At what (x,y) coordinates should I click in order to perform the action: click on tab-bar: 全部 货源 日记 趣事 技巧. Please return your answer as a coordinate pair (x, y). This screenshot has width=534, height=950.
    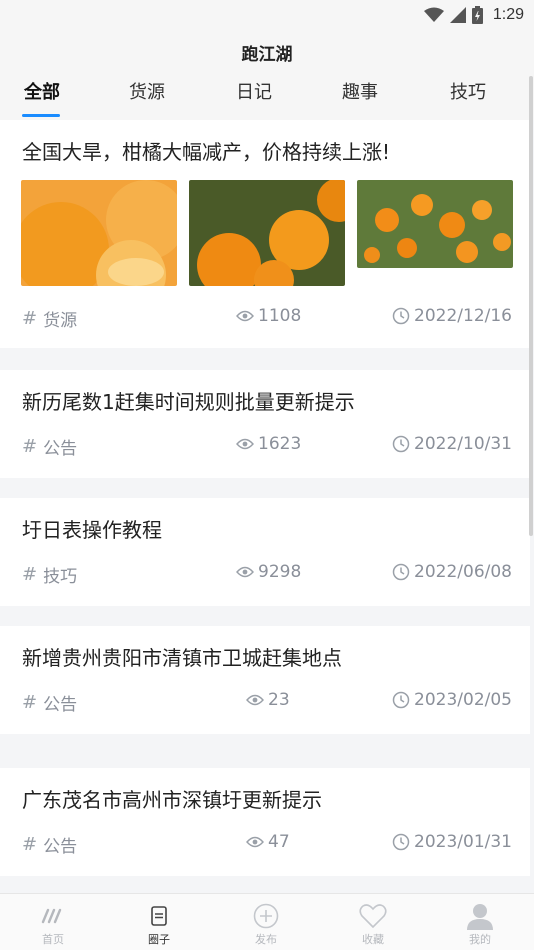
    Looking at the image, I should click on (267, 98).